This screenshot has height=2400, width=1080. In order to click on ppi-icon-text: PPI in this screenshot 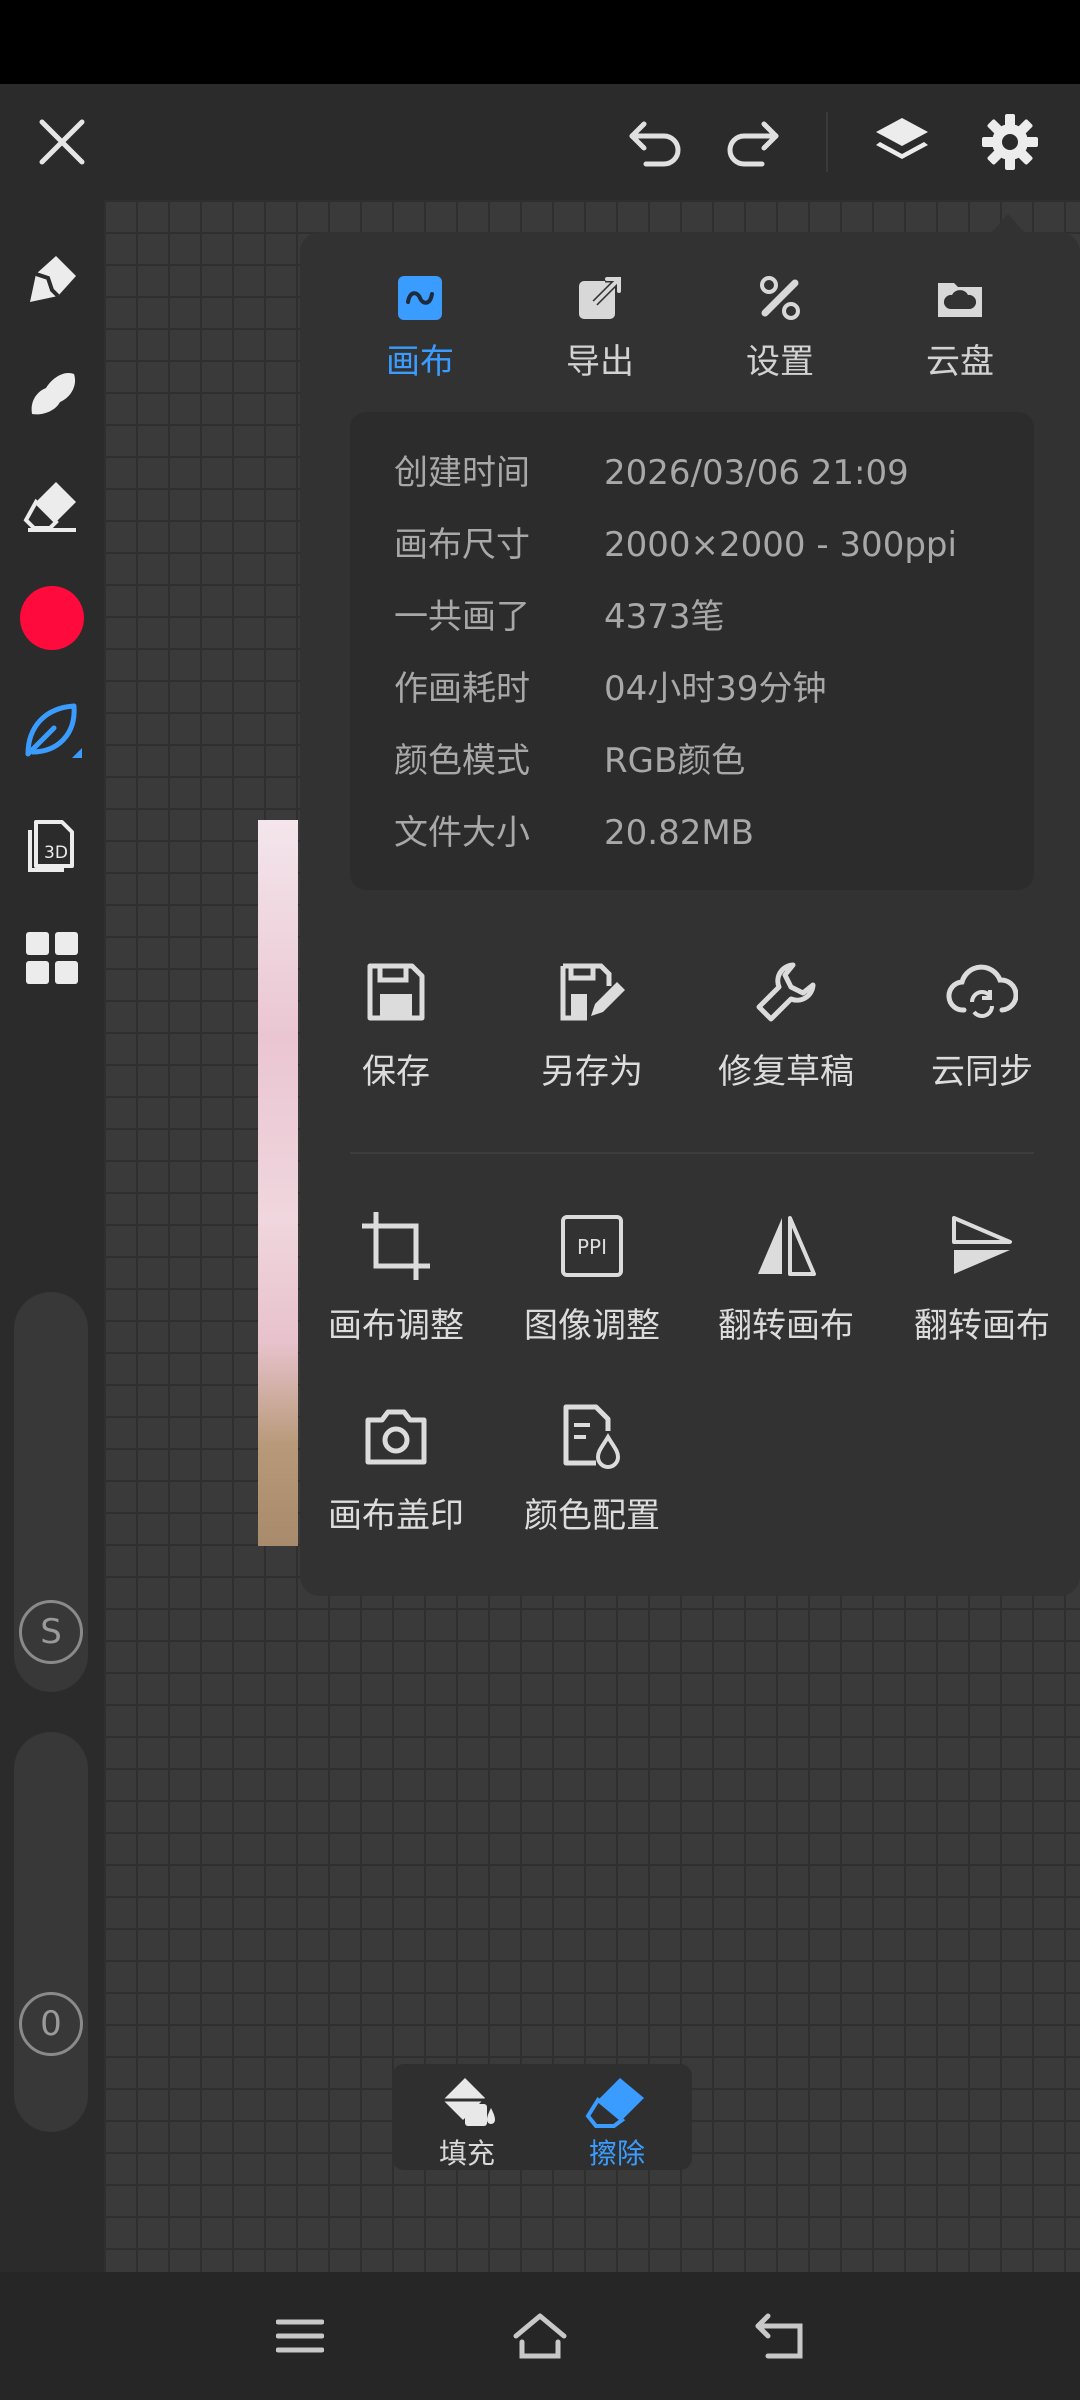, I will do `click(592, 1247)`.